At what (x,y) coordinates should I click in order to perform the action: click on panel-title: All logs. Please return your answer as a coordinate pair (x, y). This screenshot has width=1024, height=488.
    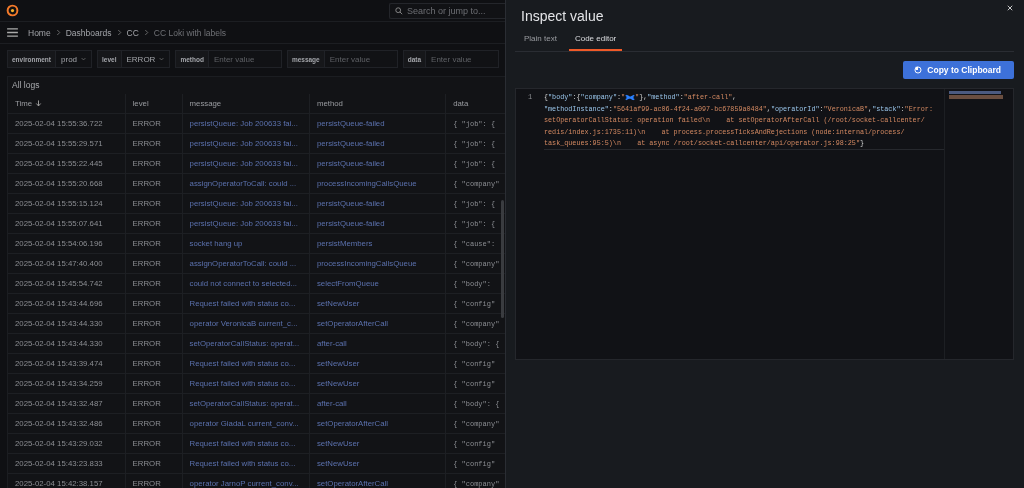
    Looking at the image, I should click on (26, 85).